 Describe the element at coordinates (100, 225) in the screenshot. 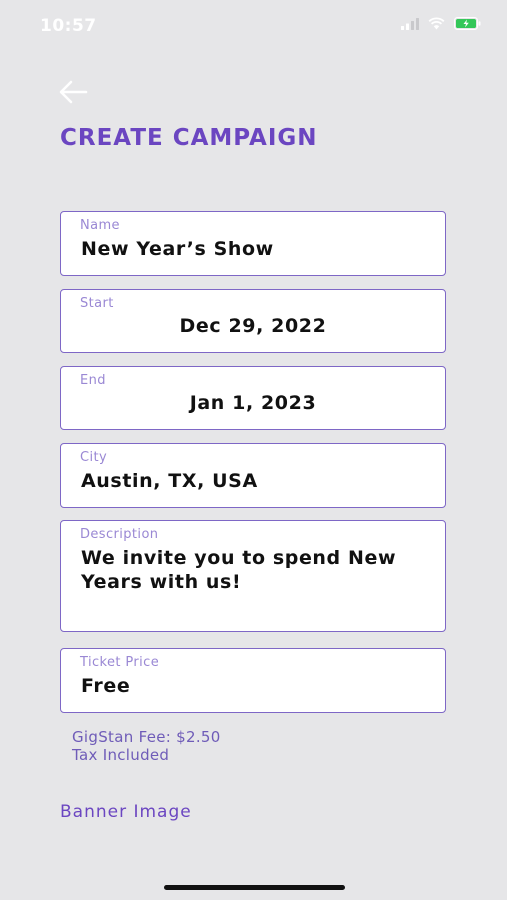

I see `name-label: Name` at that location.